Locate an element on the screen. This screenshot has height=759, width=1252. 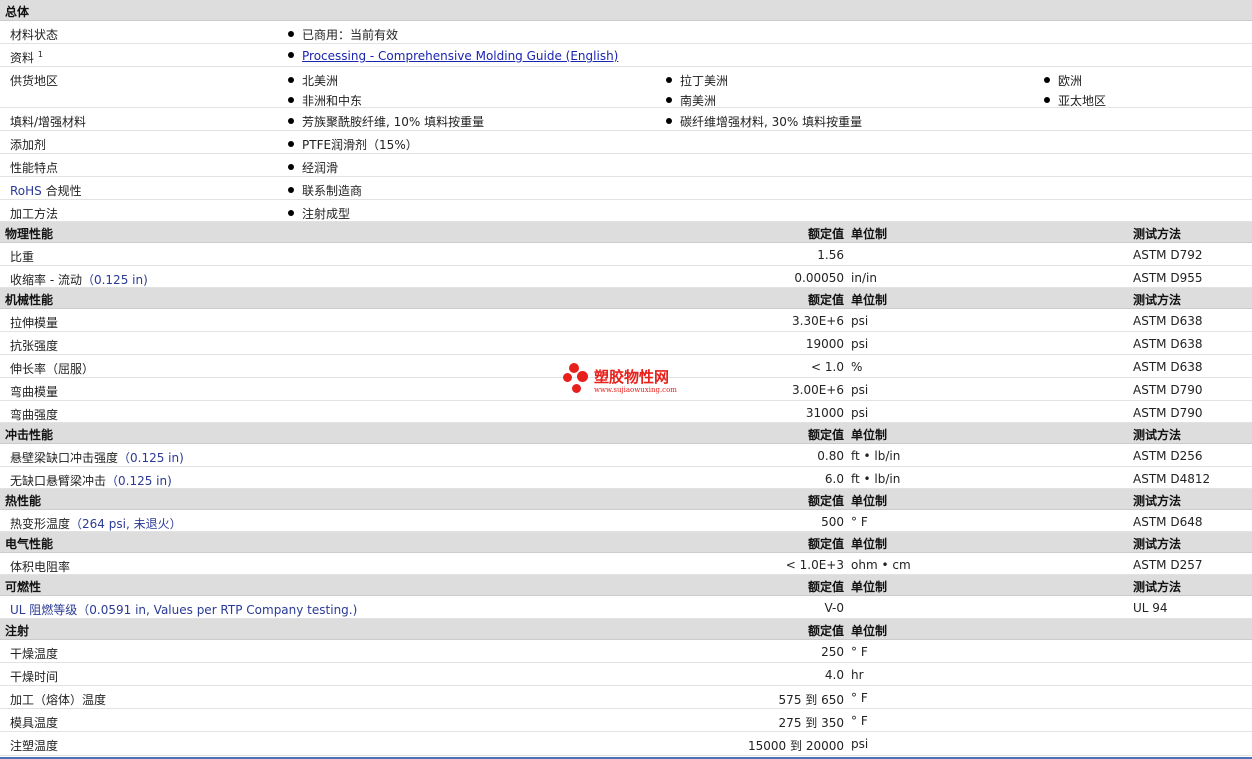
section-physical: 物理性能 额定值 单位制 测试方法 is located at coordinates (626, 232).